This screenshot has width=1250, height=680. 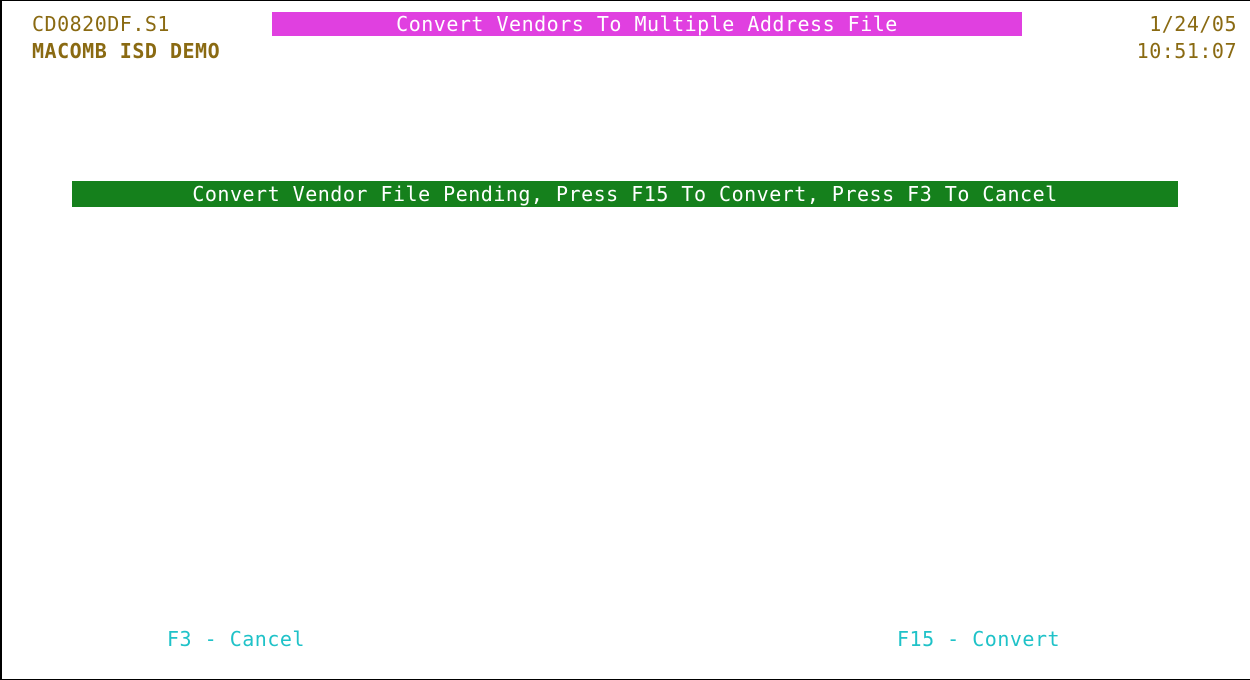 What do you see at coordinates (101, 24) in the screenshot?
I see `program-id: CD0820DF.S1` at bounding box center [101, 24].